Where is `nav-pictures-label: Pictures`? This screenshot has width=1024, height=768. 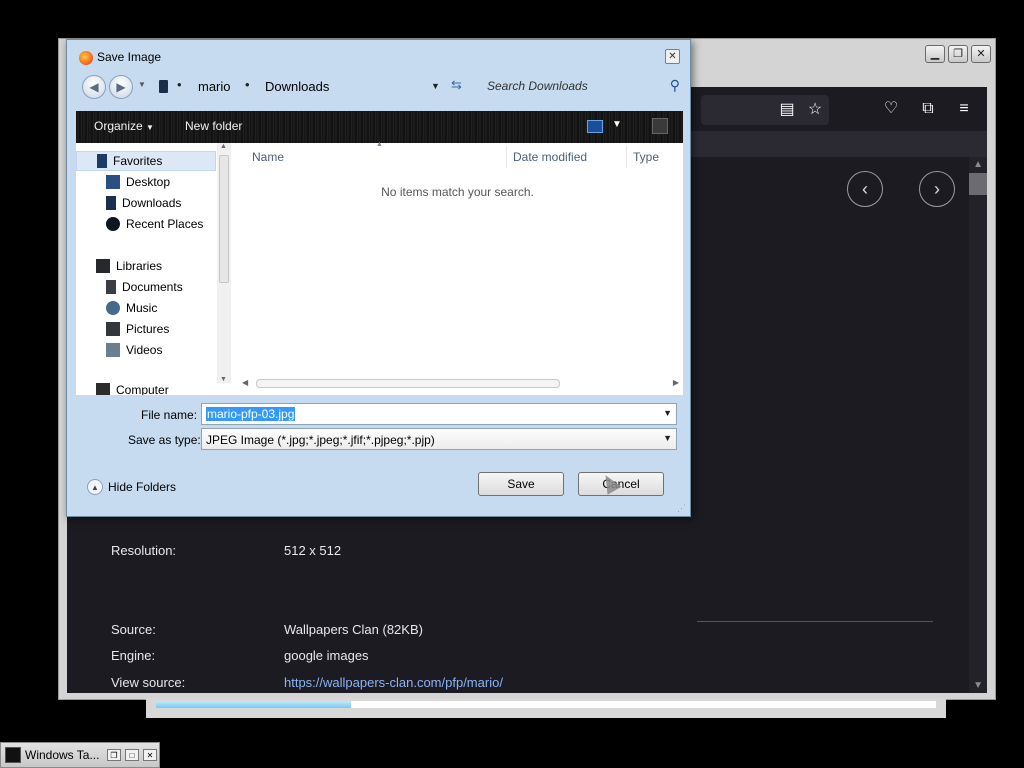 nav-pictures-label: Pictures is located at coordinates (148, 329).